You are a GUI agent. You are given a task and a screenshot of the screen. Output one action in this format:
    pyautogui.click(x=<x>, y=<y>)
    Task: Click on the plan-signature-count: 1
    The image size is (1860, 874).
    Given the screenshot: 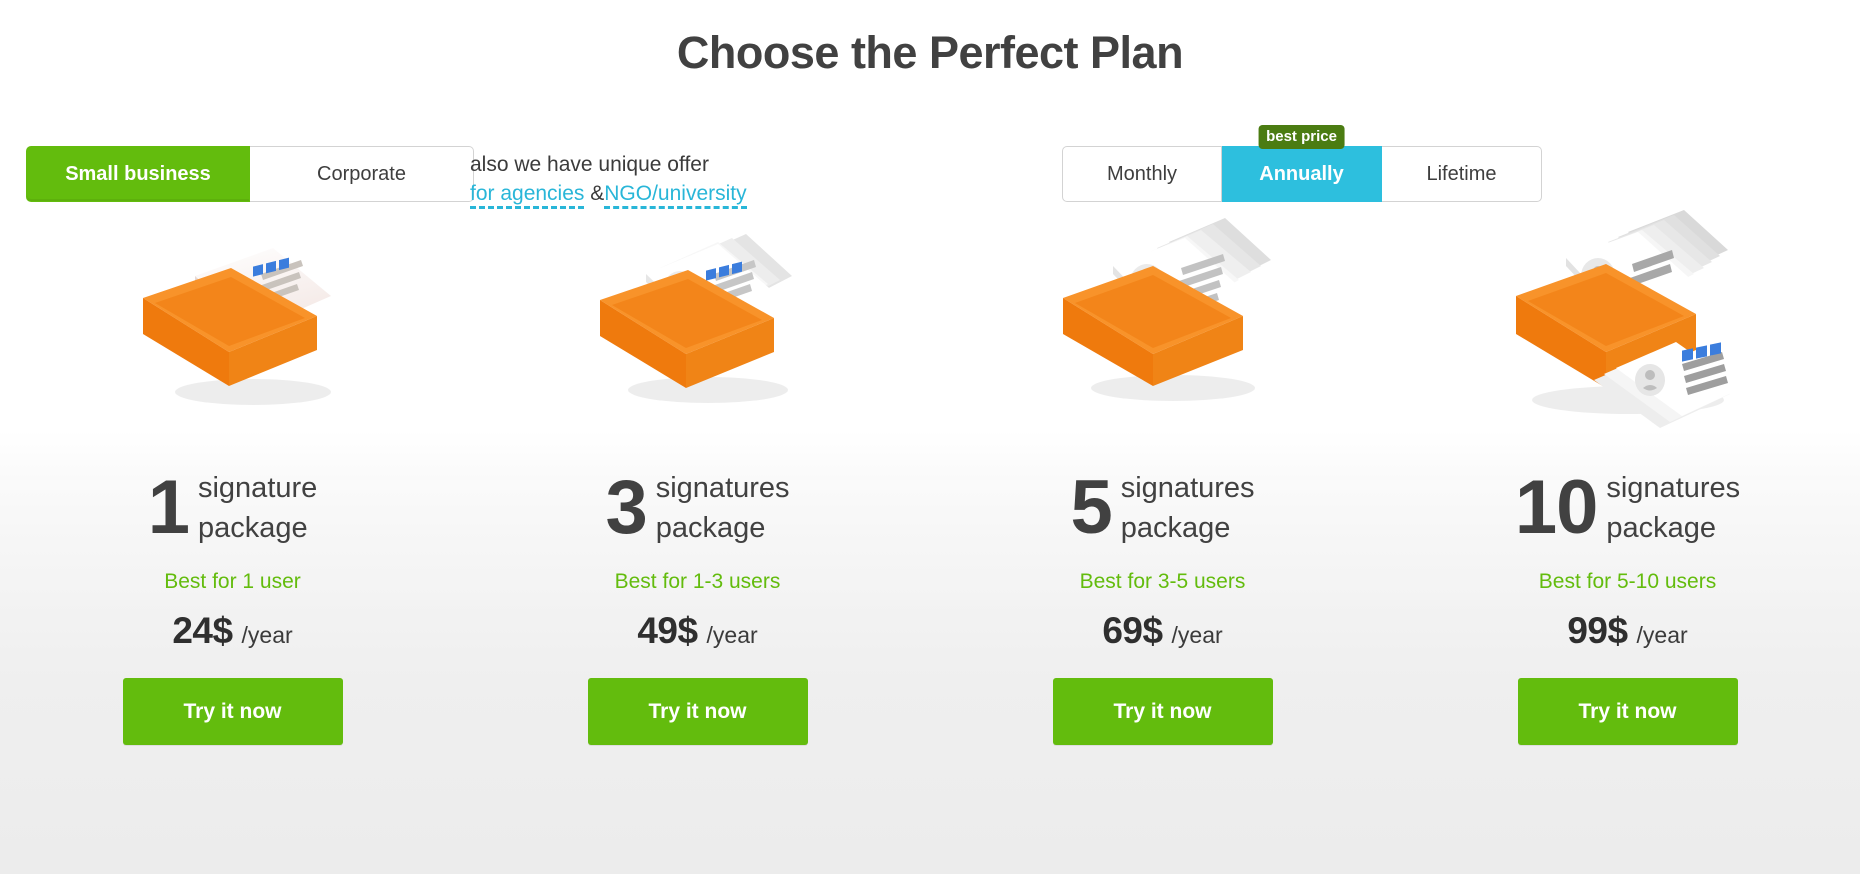 What is the action you would take?
    pyautogui.click(x=168, y=507)
    